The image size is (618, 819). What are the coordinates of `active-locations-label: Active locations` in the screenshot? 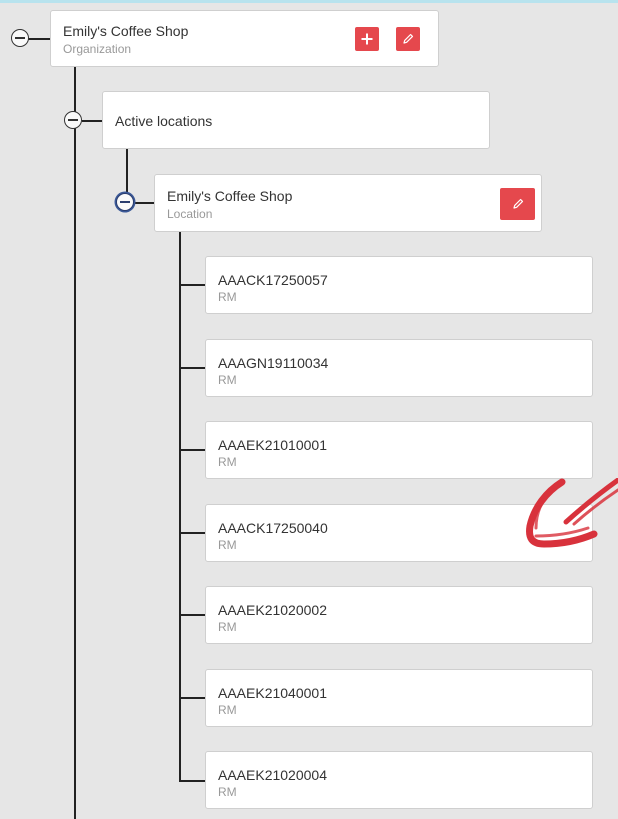 It's located at (164, 121).